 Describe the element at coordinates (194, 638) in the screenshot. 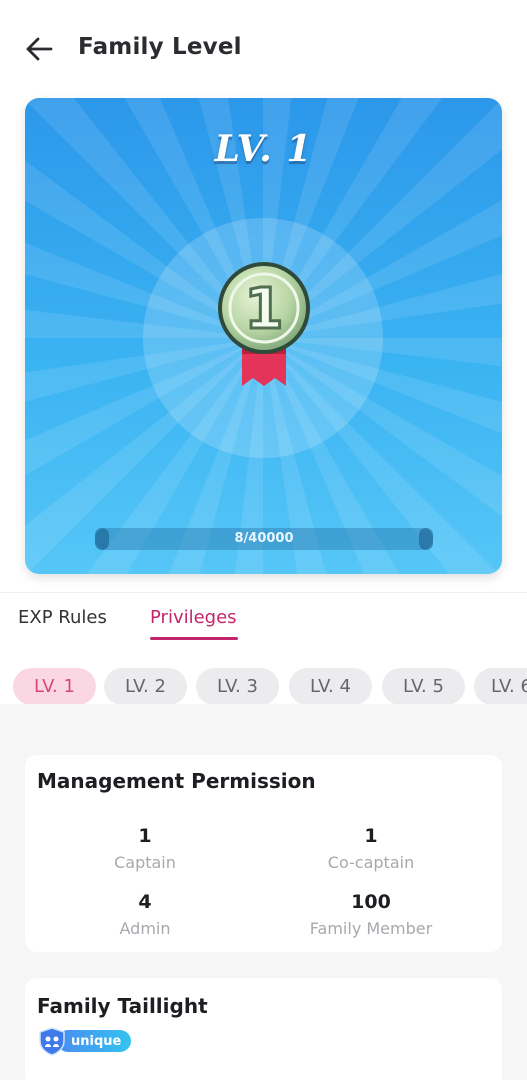

I see `active-tab-indicator` at that location.